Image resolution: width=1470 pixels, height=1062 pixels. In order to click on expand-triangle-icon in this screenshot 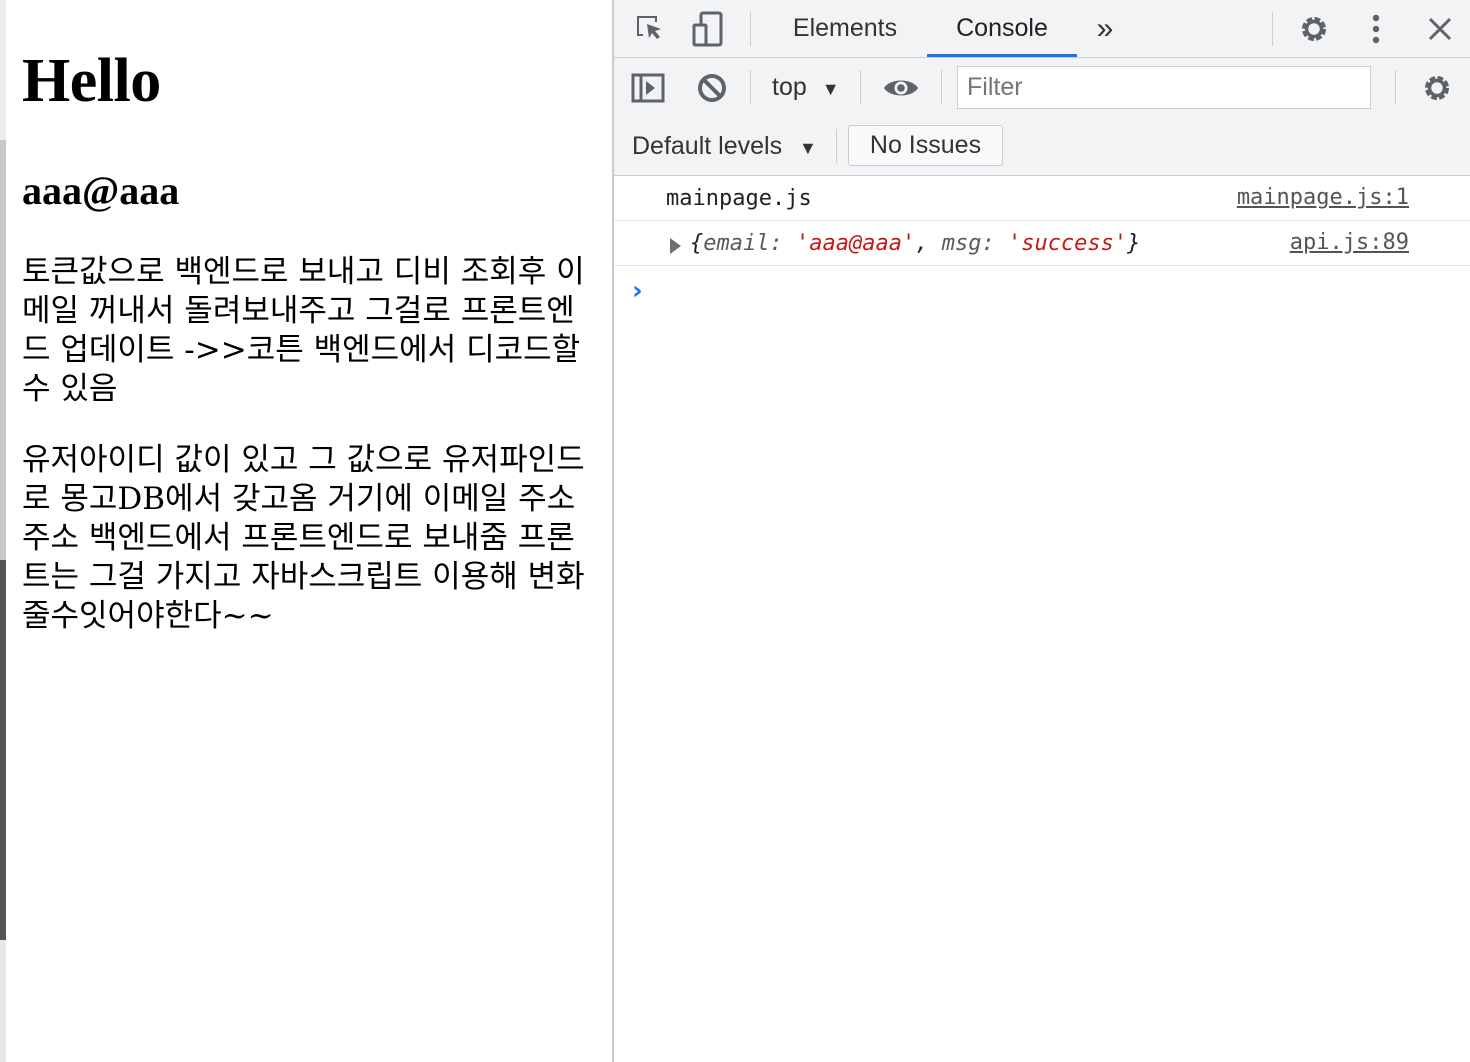, I will do `click(675, 246)`.